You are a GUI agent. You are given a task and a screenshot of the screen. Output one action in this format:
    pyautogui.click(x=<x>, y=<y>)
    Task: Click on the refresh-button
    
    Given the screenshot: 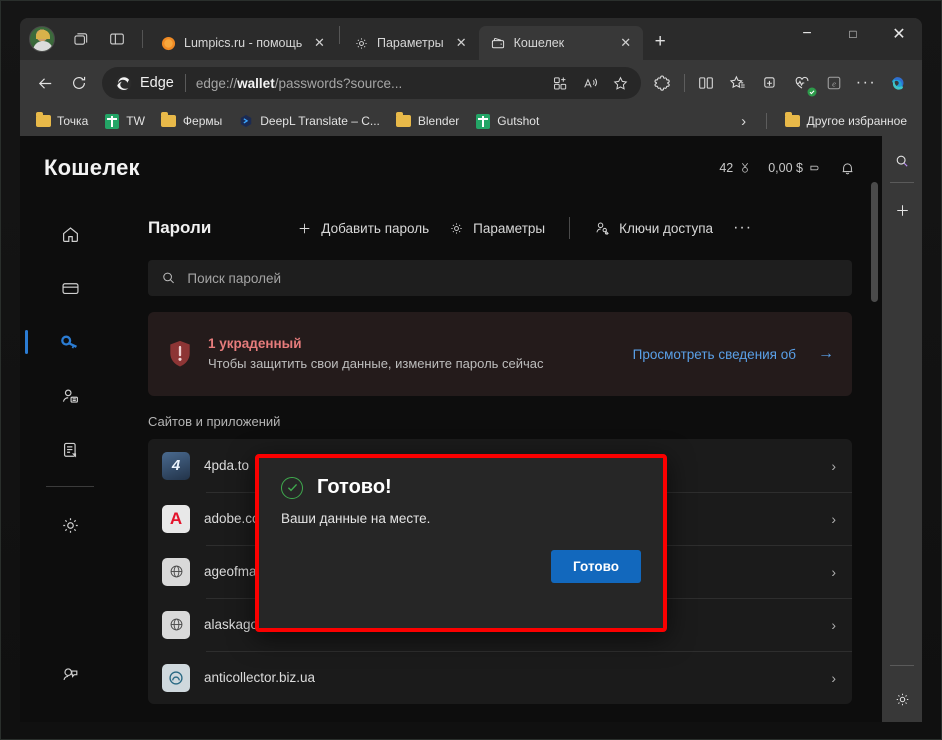 What is the action you would take?
    pyautogui.click(x=79, y=83)
    